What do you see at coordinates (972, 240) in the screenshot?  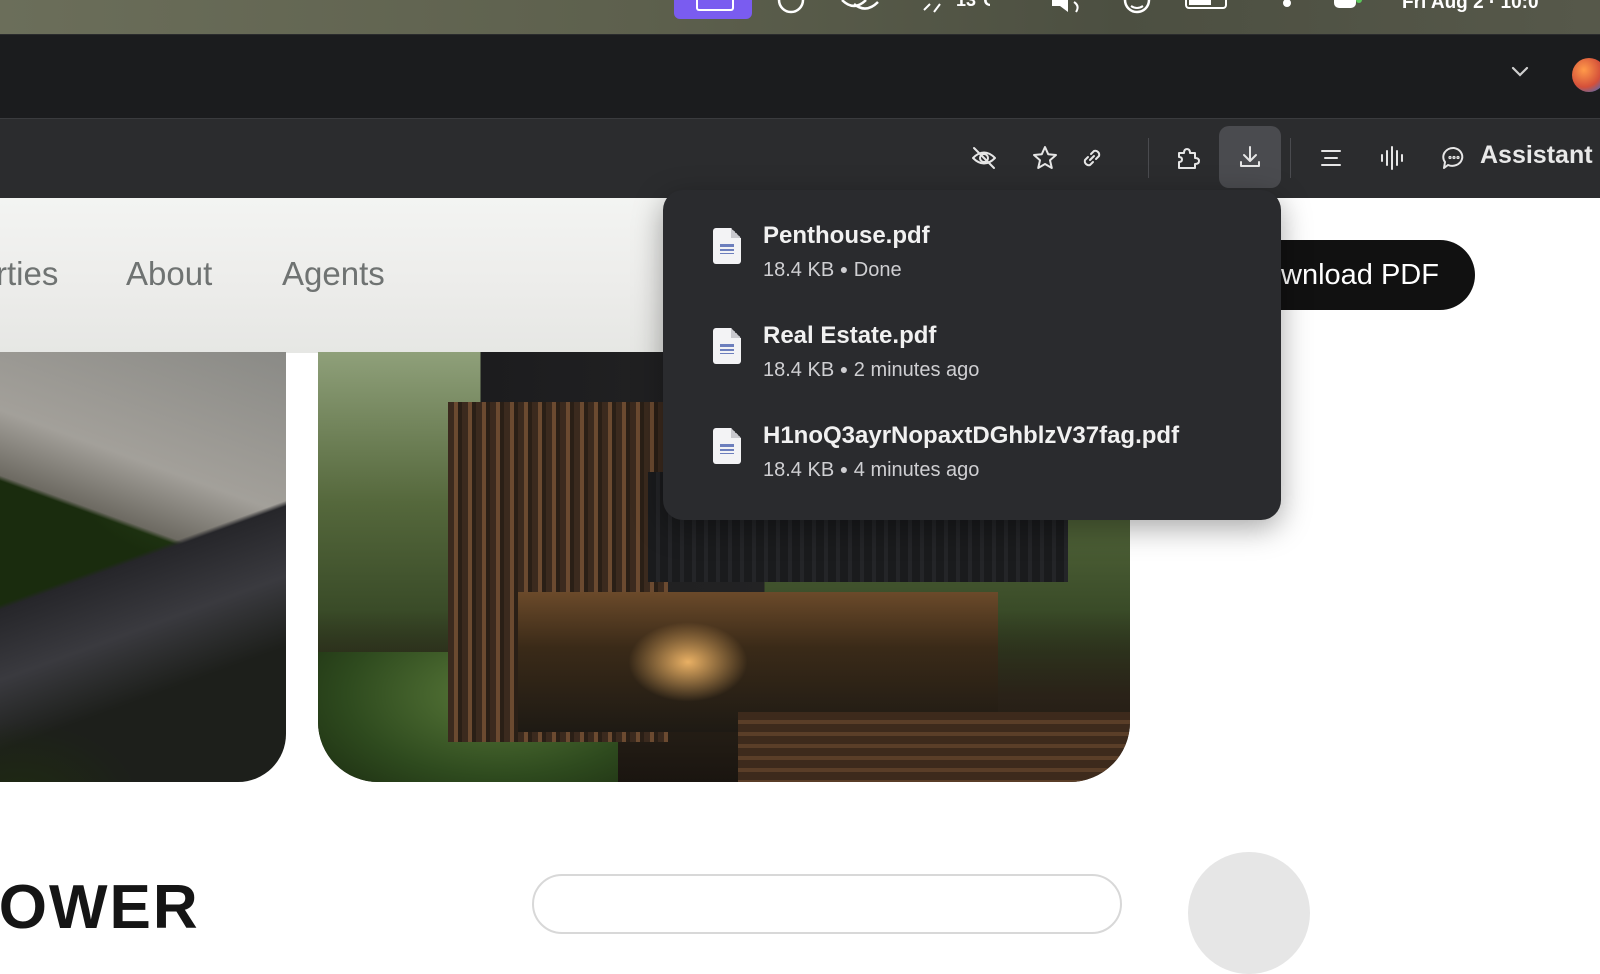 I see `download-item: Penthouse.pdf 18.4 KB ● Done` at bounding box center [972, 240].